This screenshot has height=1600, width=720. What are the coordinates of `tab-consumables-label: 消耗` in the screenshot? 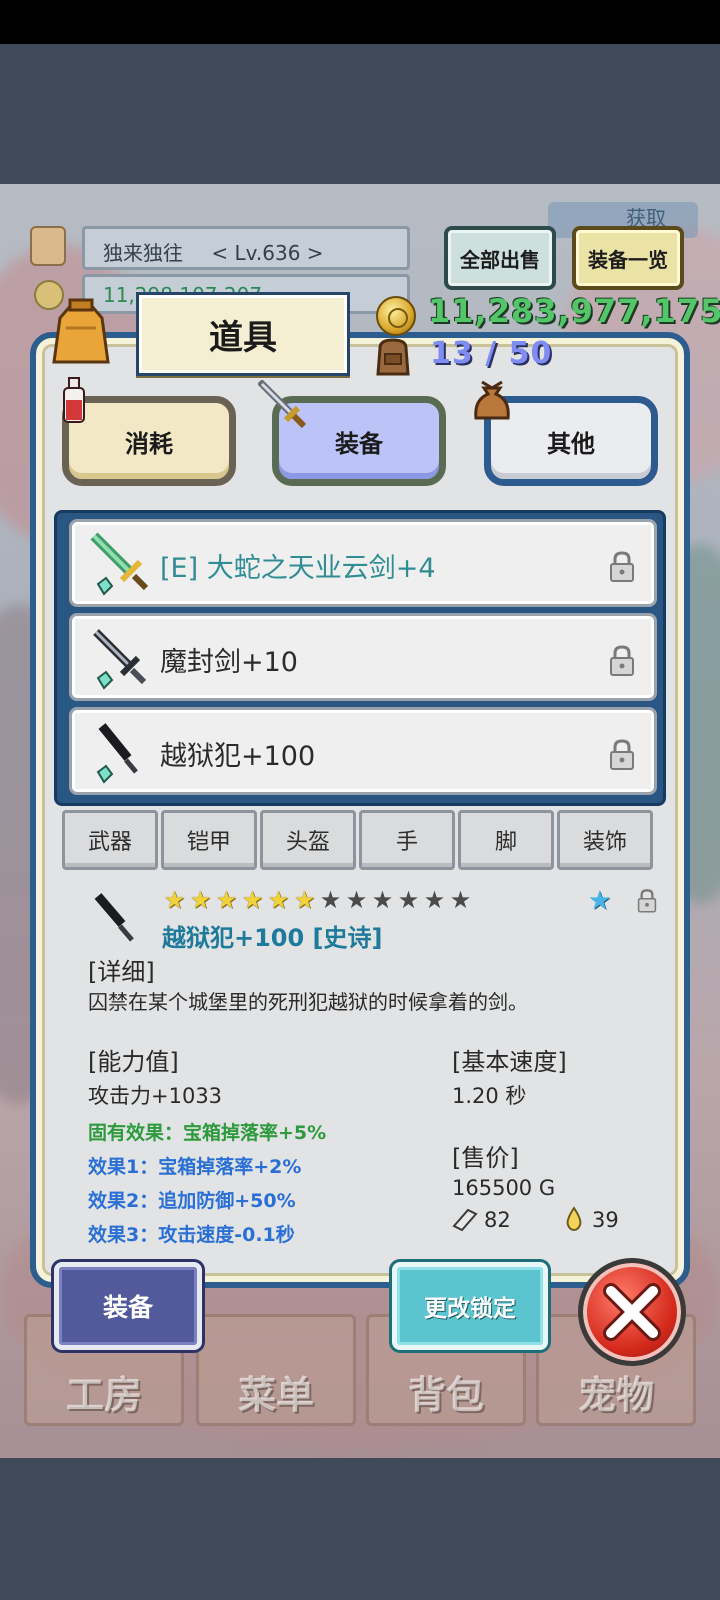 It's located at (149, 443).